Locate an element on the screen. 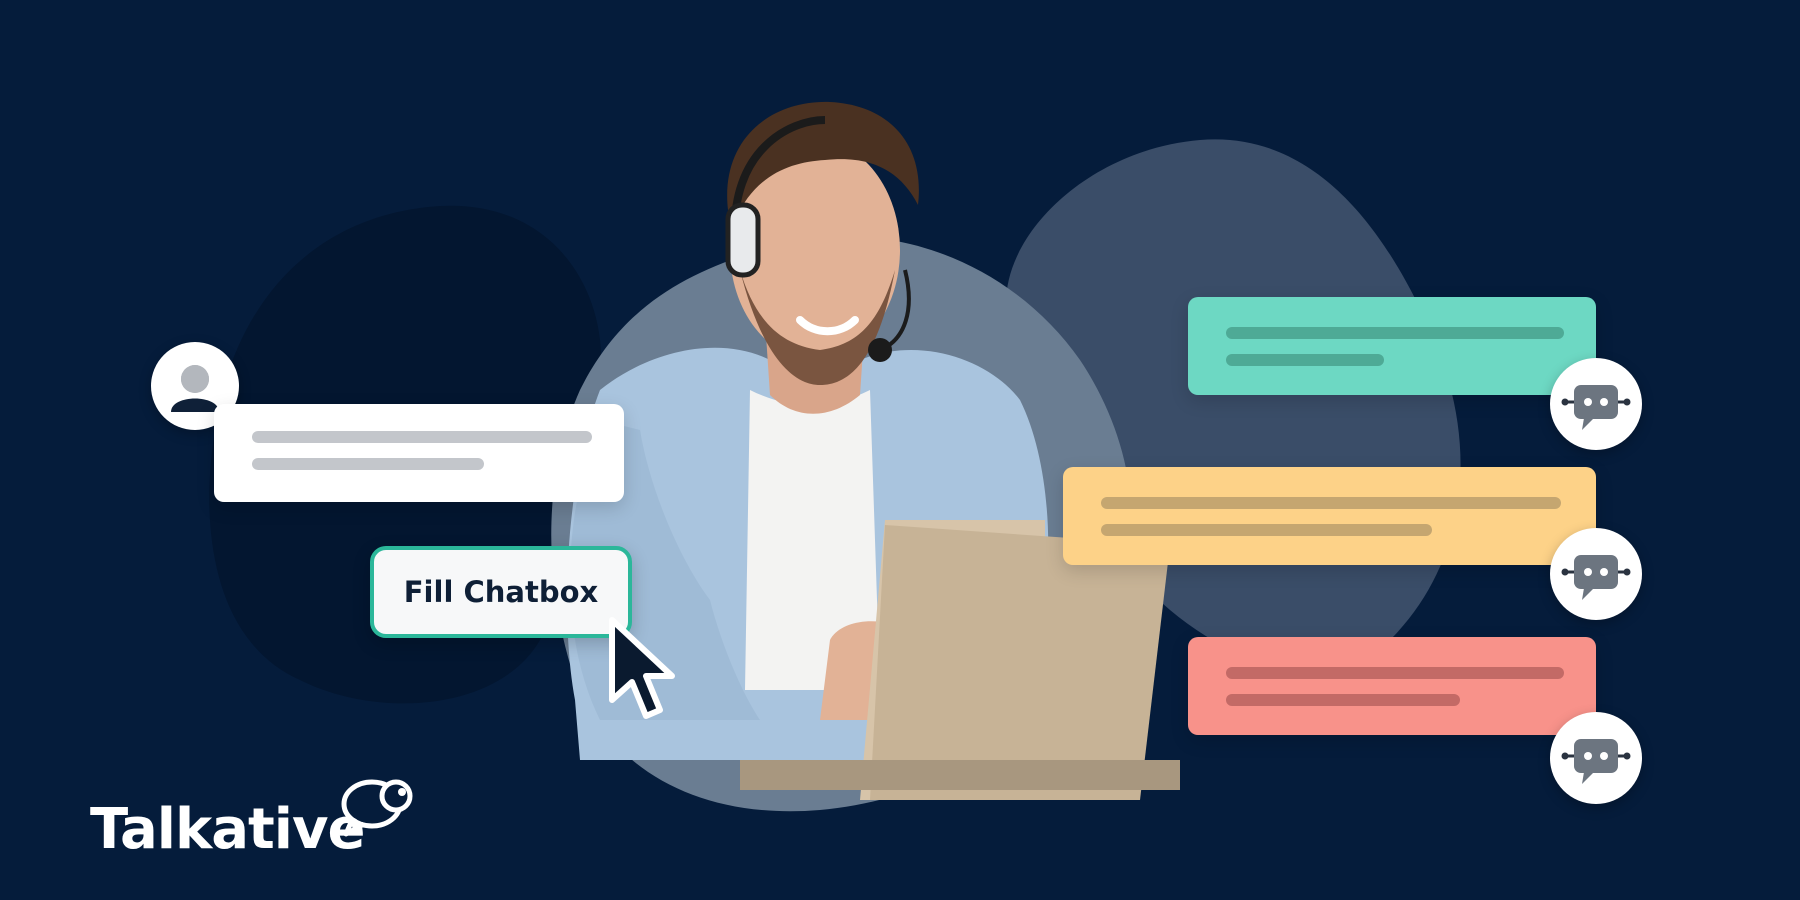  bot-reply-bubble-red is located at coordinates (1392, 686).